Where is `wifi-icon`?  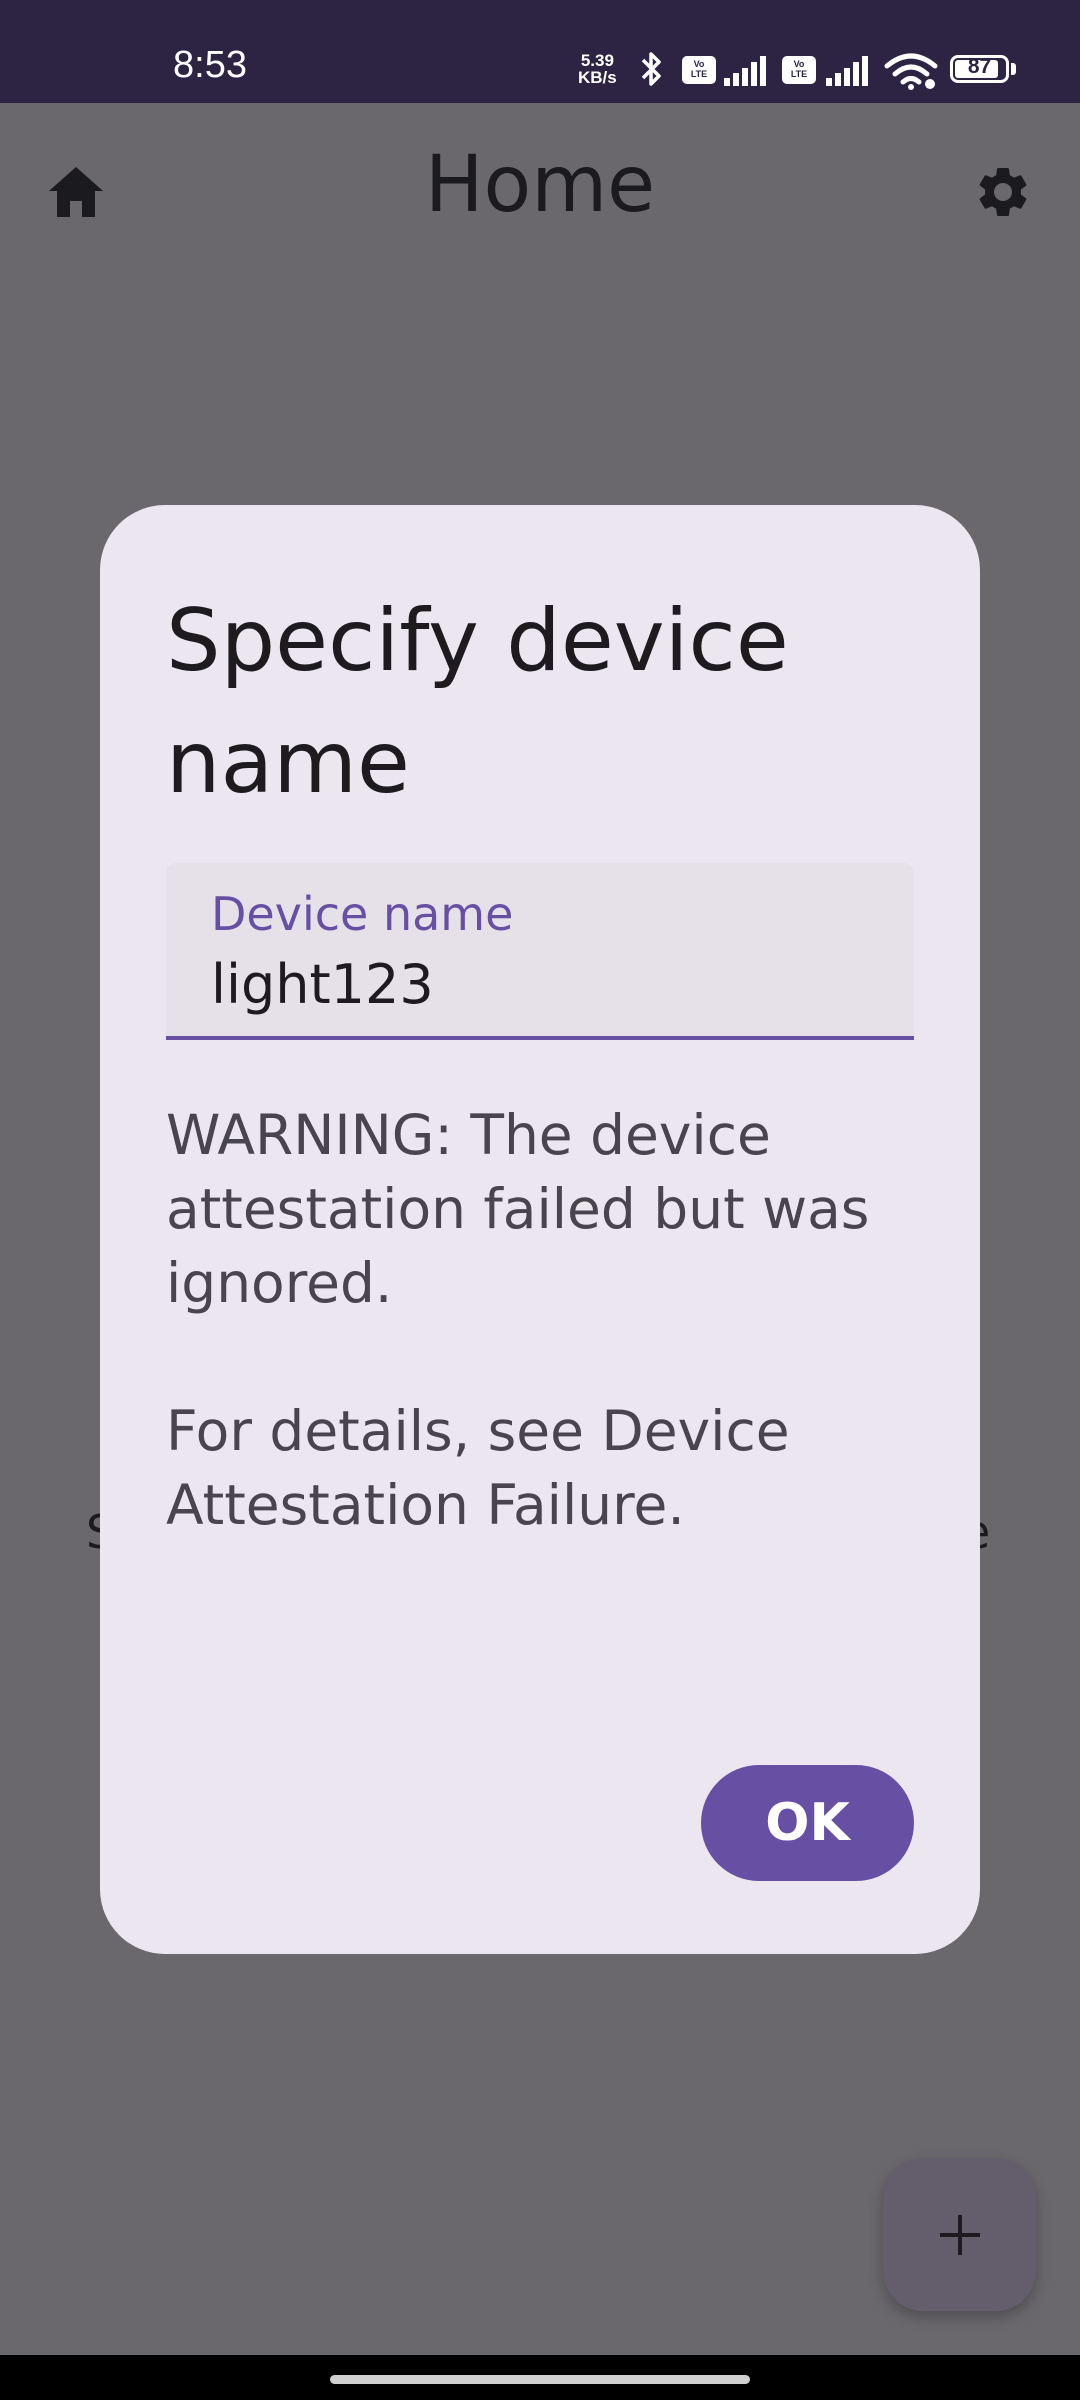
wifi-icon is located at coordinates (911, 71).